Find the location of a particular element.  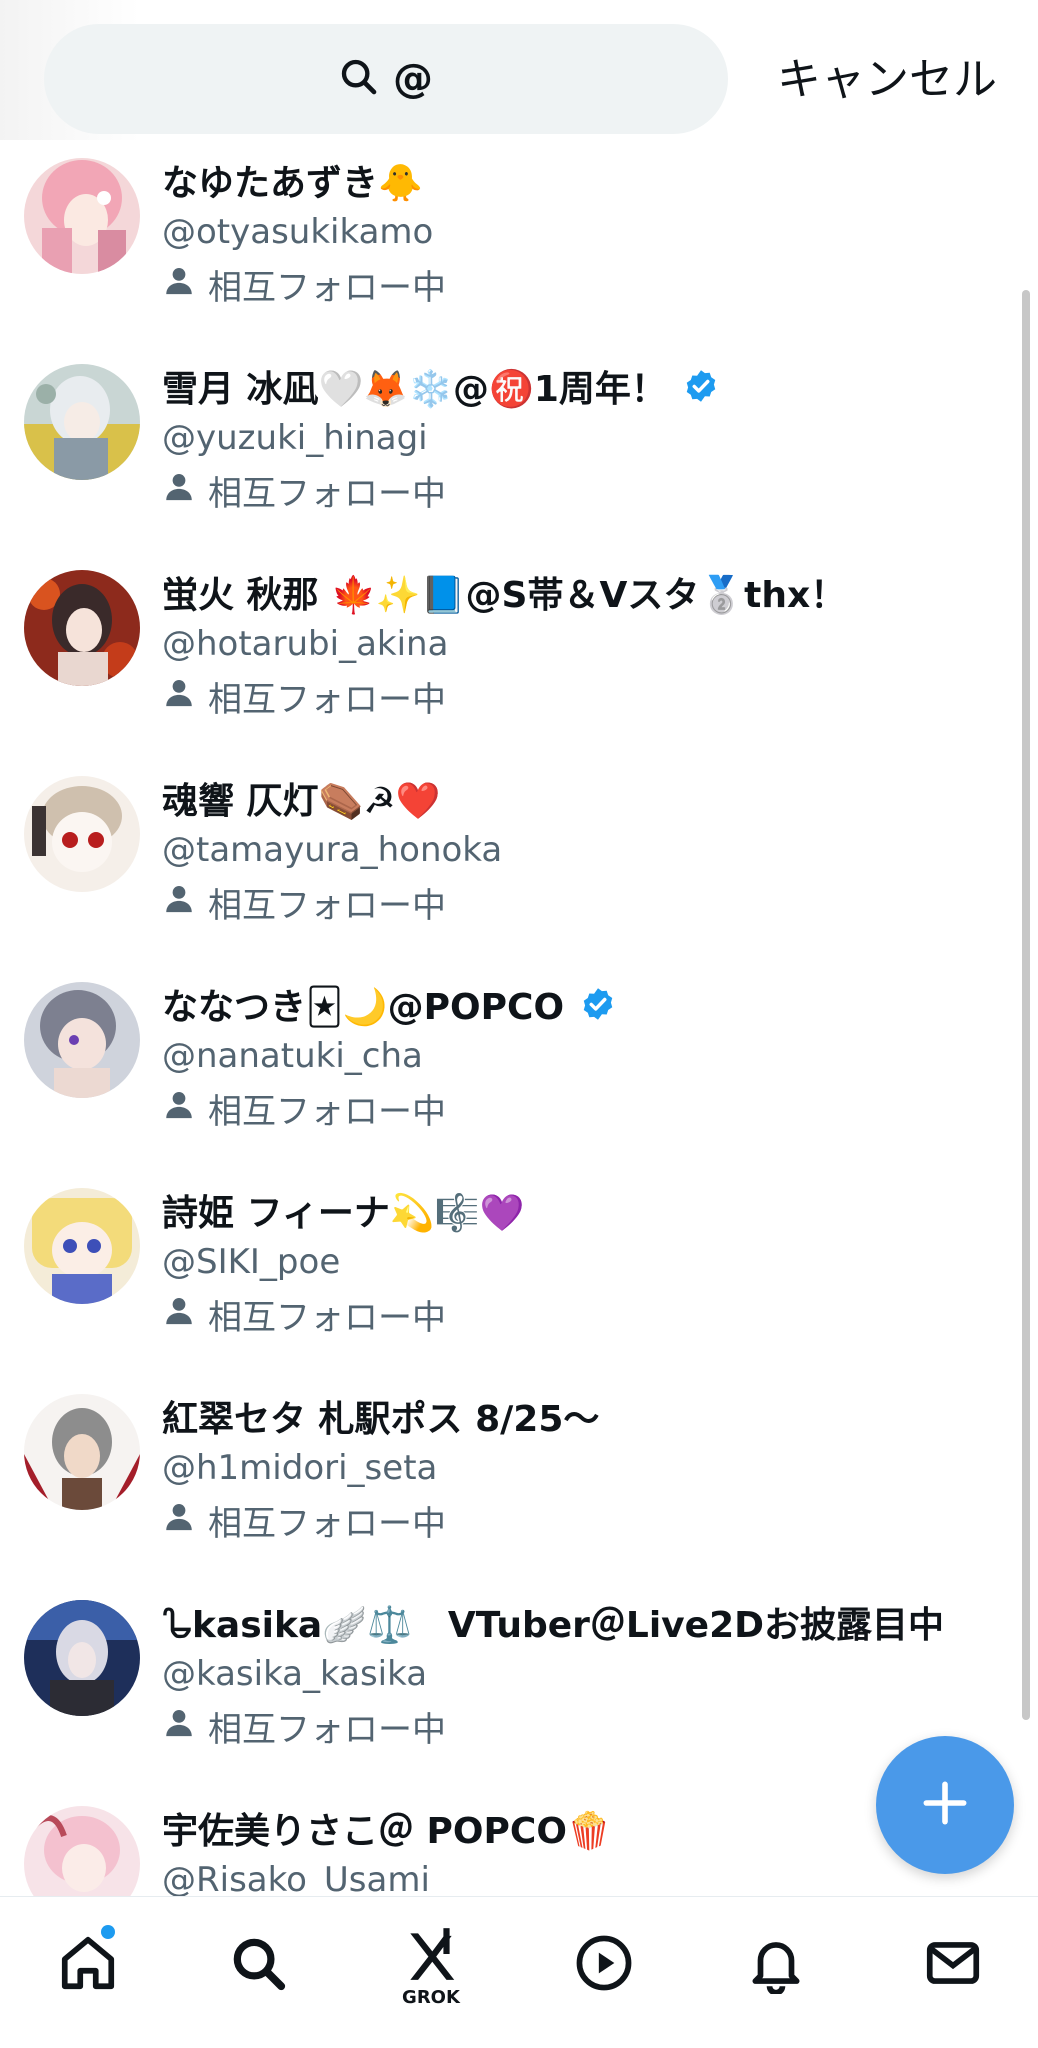

nav-search is located at coordinates (258, 1965).